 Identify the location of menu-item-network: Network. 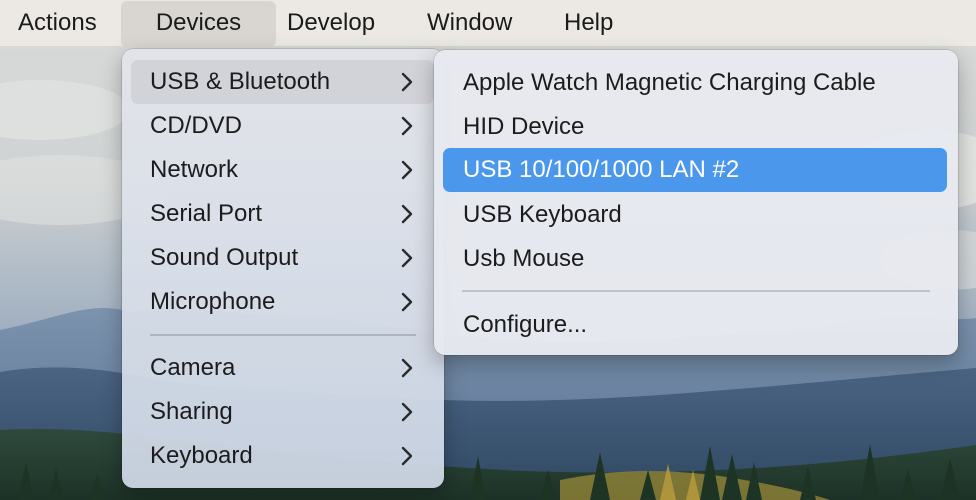
(282, 170).